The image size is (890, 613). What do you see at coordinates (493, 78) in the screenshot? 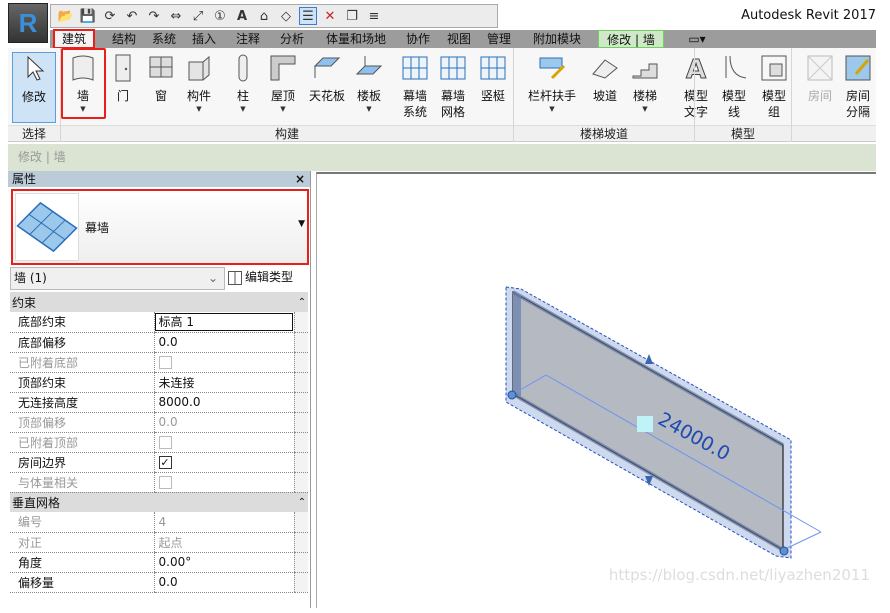
I see `build-button-10: 竖梃` at bounding box center [493, 78].